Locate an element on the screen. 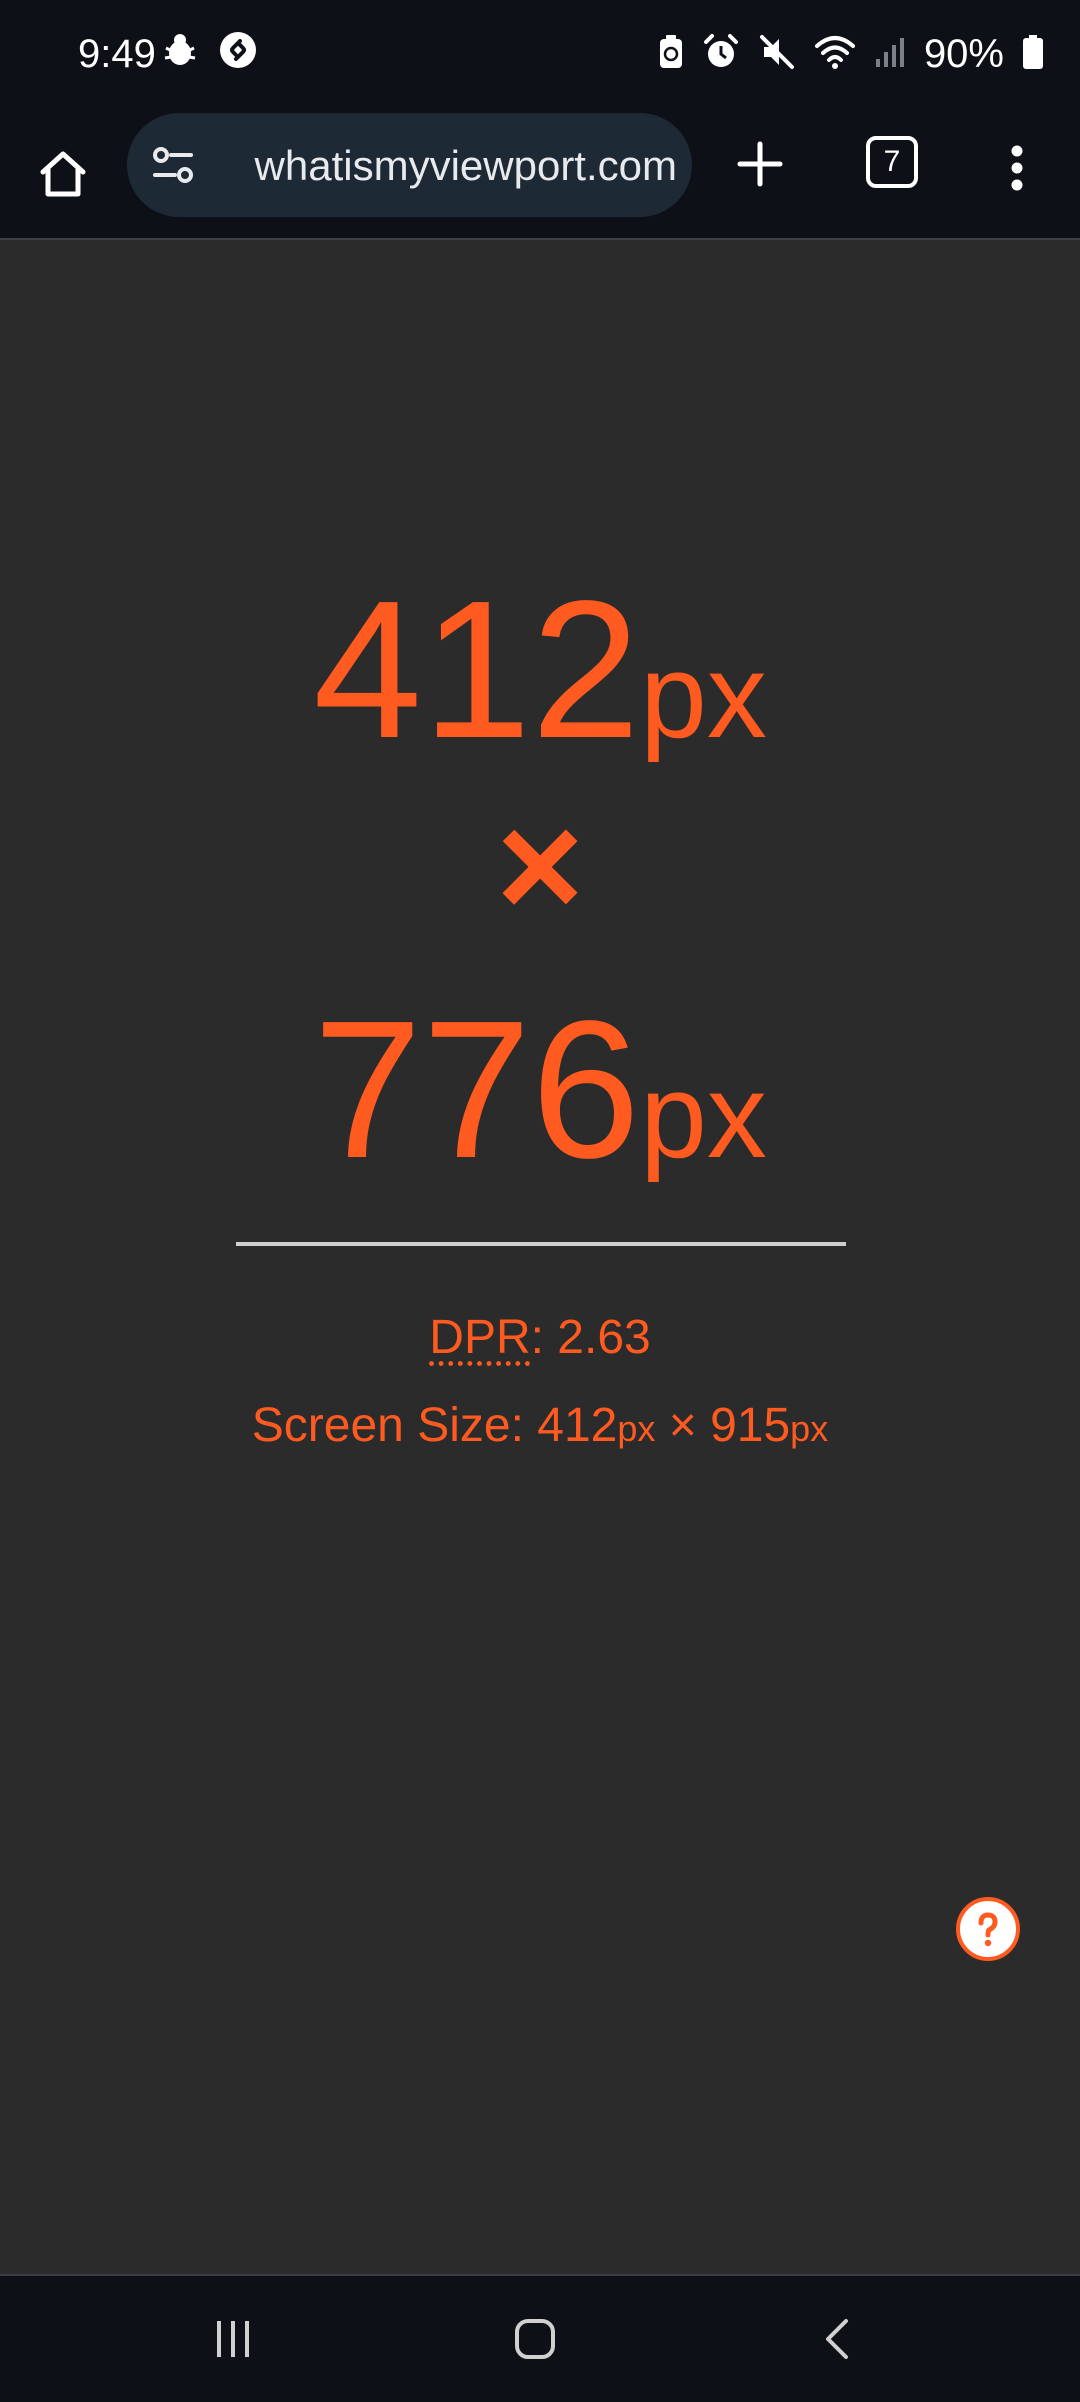 This screenshot has height=2402, width=1080. alarm-icon is located at coordinates (721, 54).